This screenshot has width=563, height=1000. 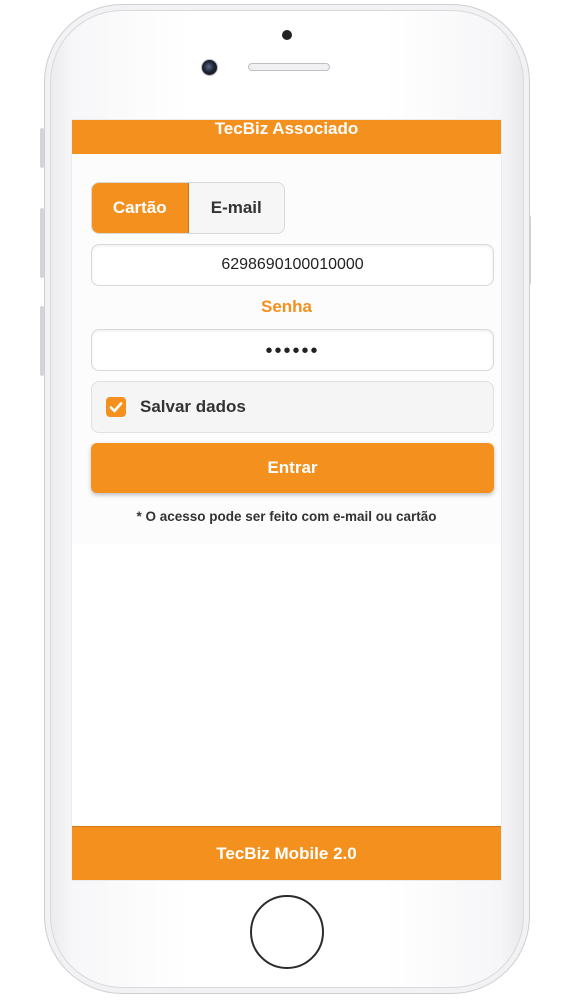 I want to click on checkmark-icon, so click(x=116, y=407).